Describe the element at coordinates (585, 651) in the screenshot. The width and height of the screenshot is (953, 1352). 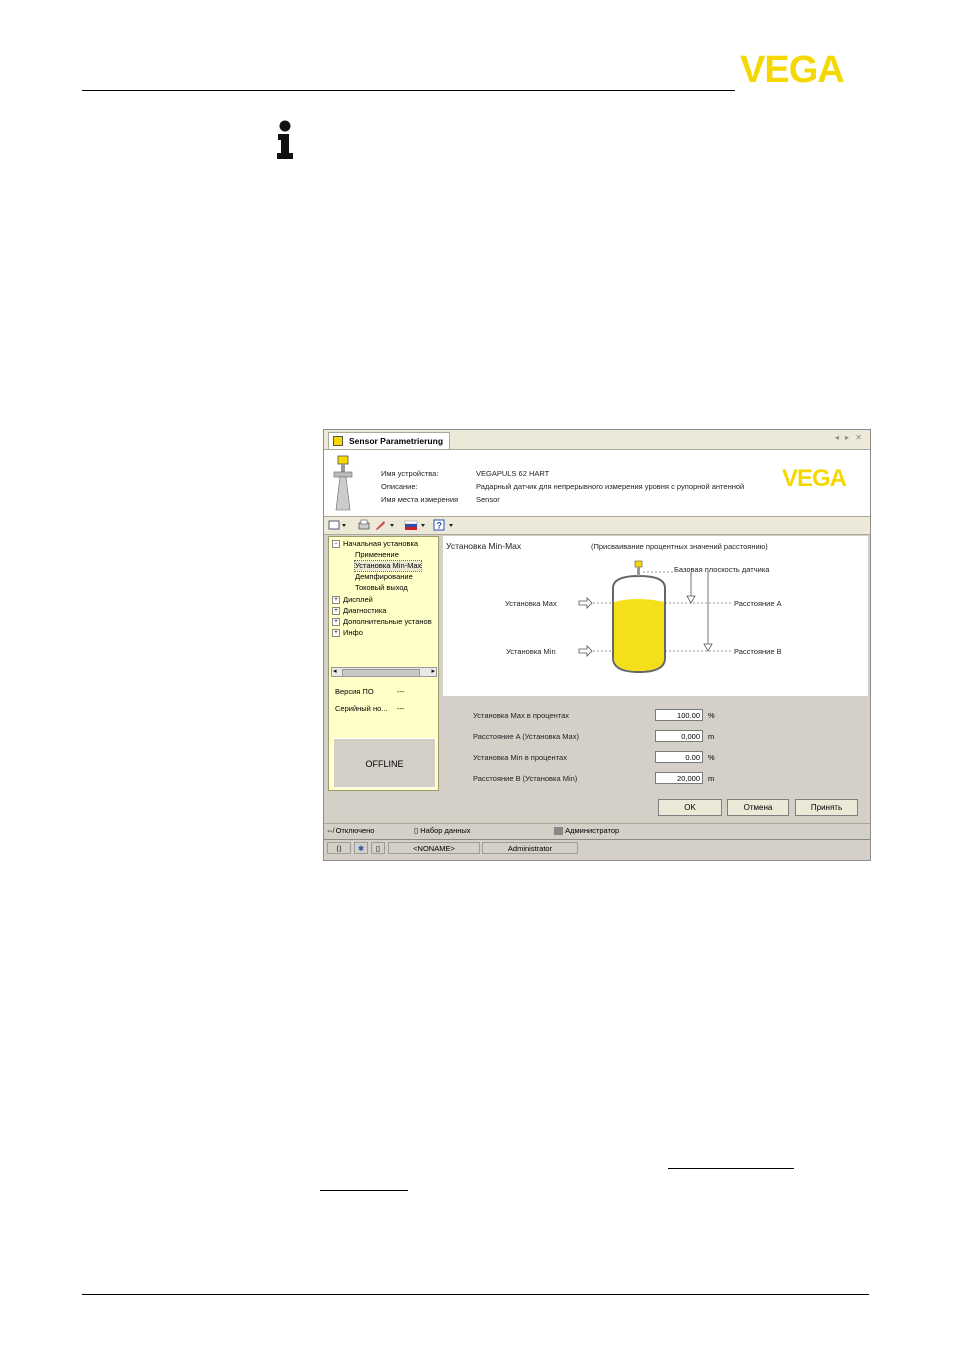
I see `min-arrow-icon` at that location.